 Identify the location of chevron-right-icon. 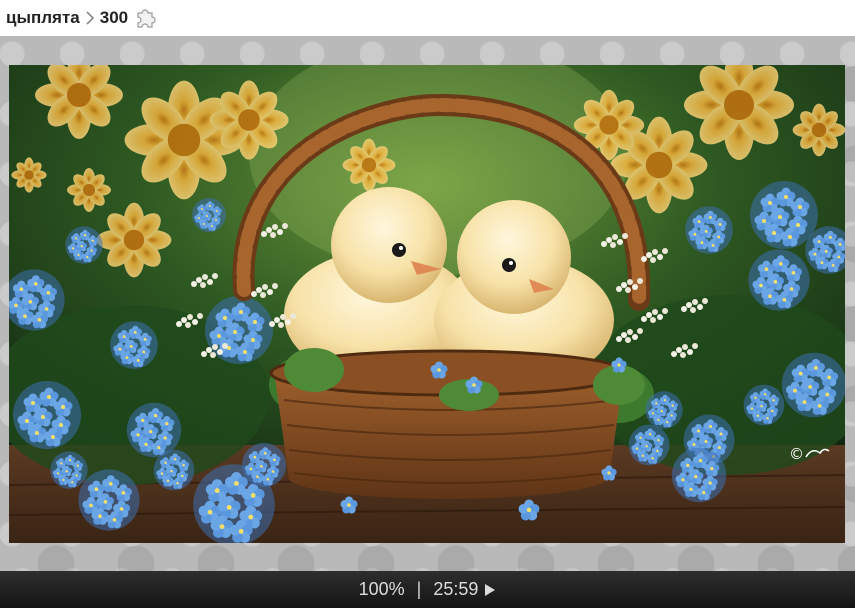
(90, 18).